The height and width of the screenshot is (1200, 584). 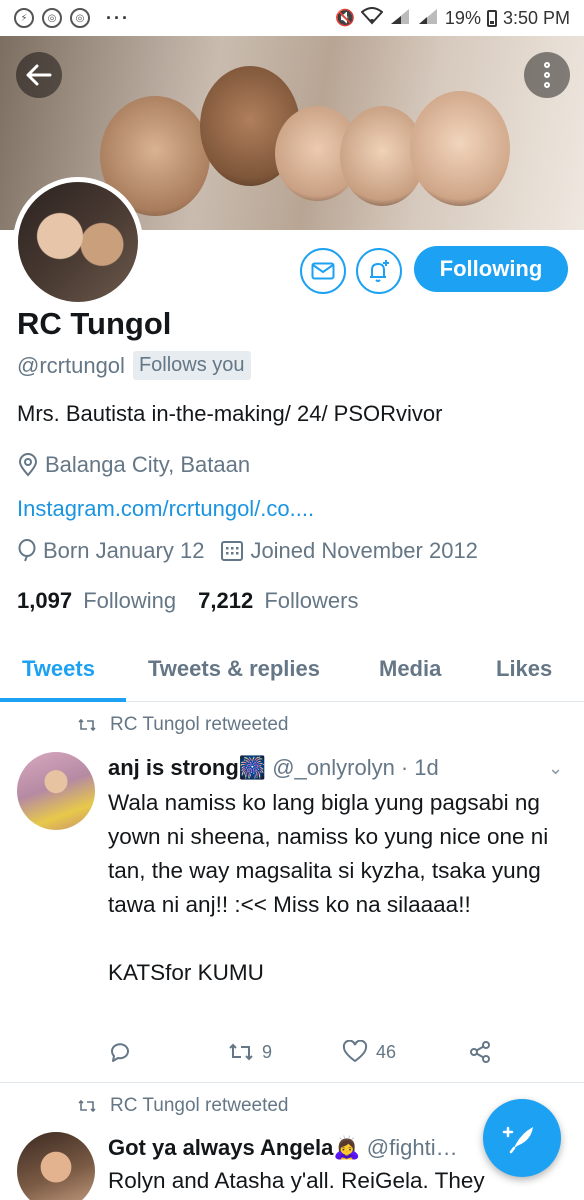 What do you see at coordinates (355, 1051) in the screenshot?
I see `heart-icon` at bounding box center [355, 1051].